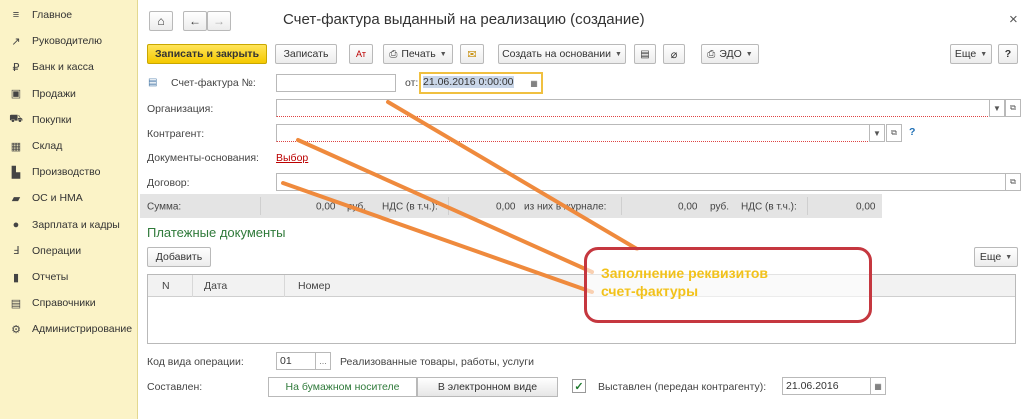 The height and width of the screenshot is (419, 1024). What do you see at coordinates (990, 257) in the screenshot?
I see `payments-more-label: Еще` at bounding box center [990, 257].